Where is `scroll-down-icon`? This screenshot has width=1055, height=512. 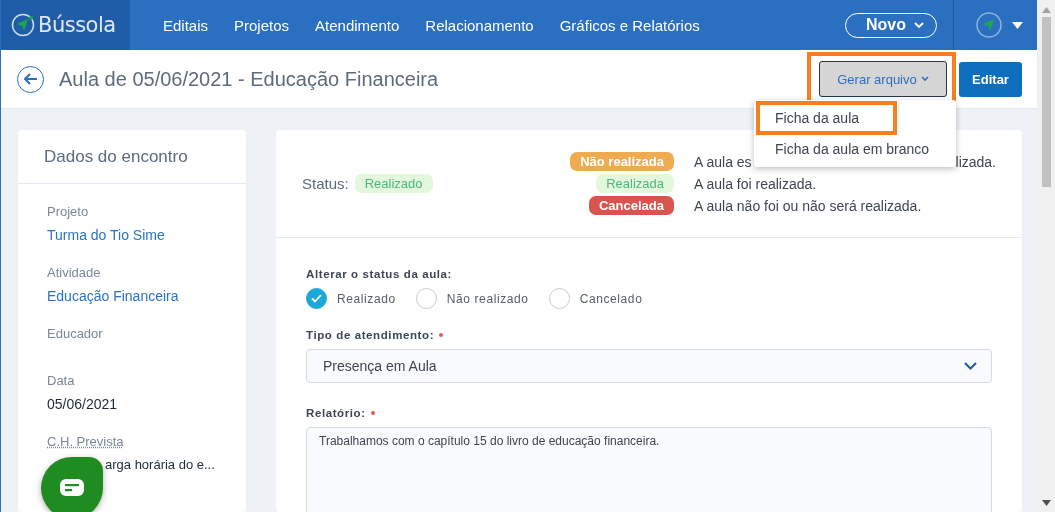 scroll-down-icon is located at coordinates (1046, 503).